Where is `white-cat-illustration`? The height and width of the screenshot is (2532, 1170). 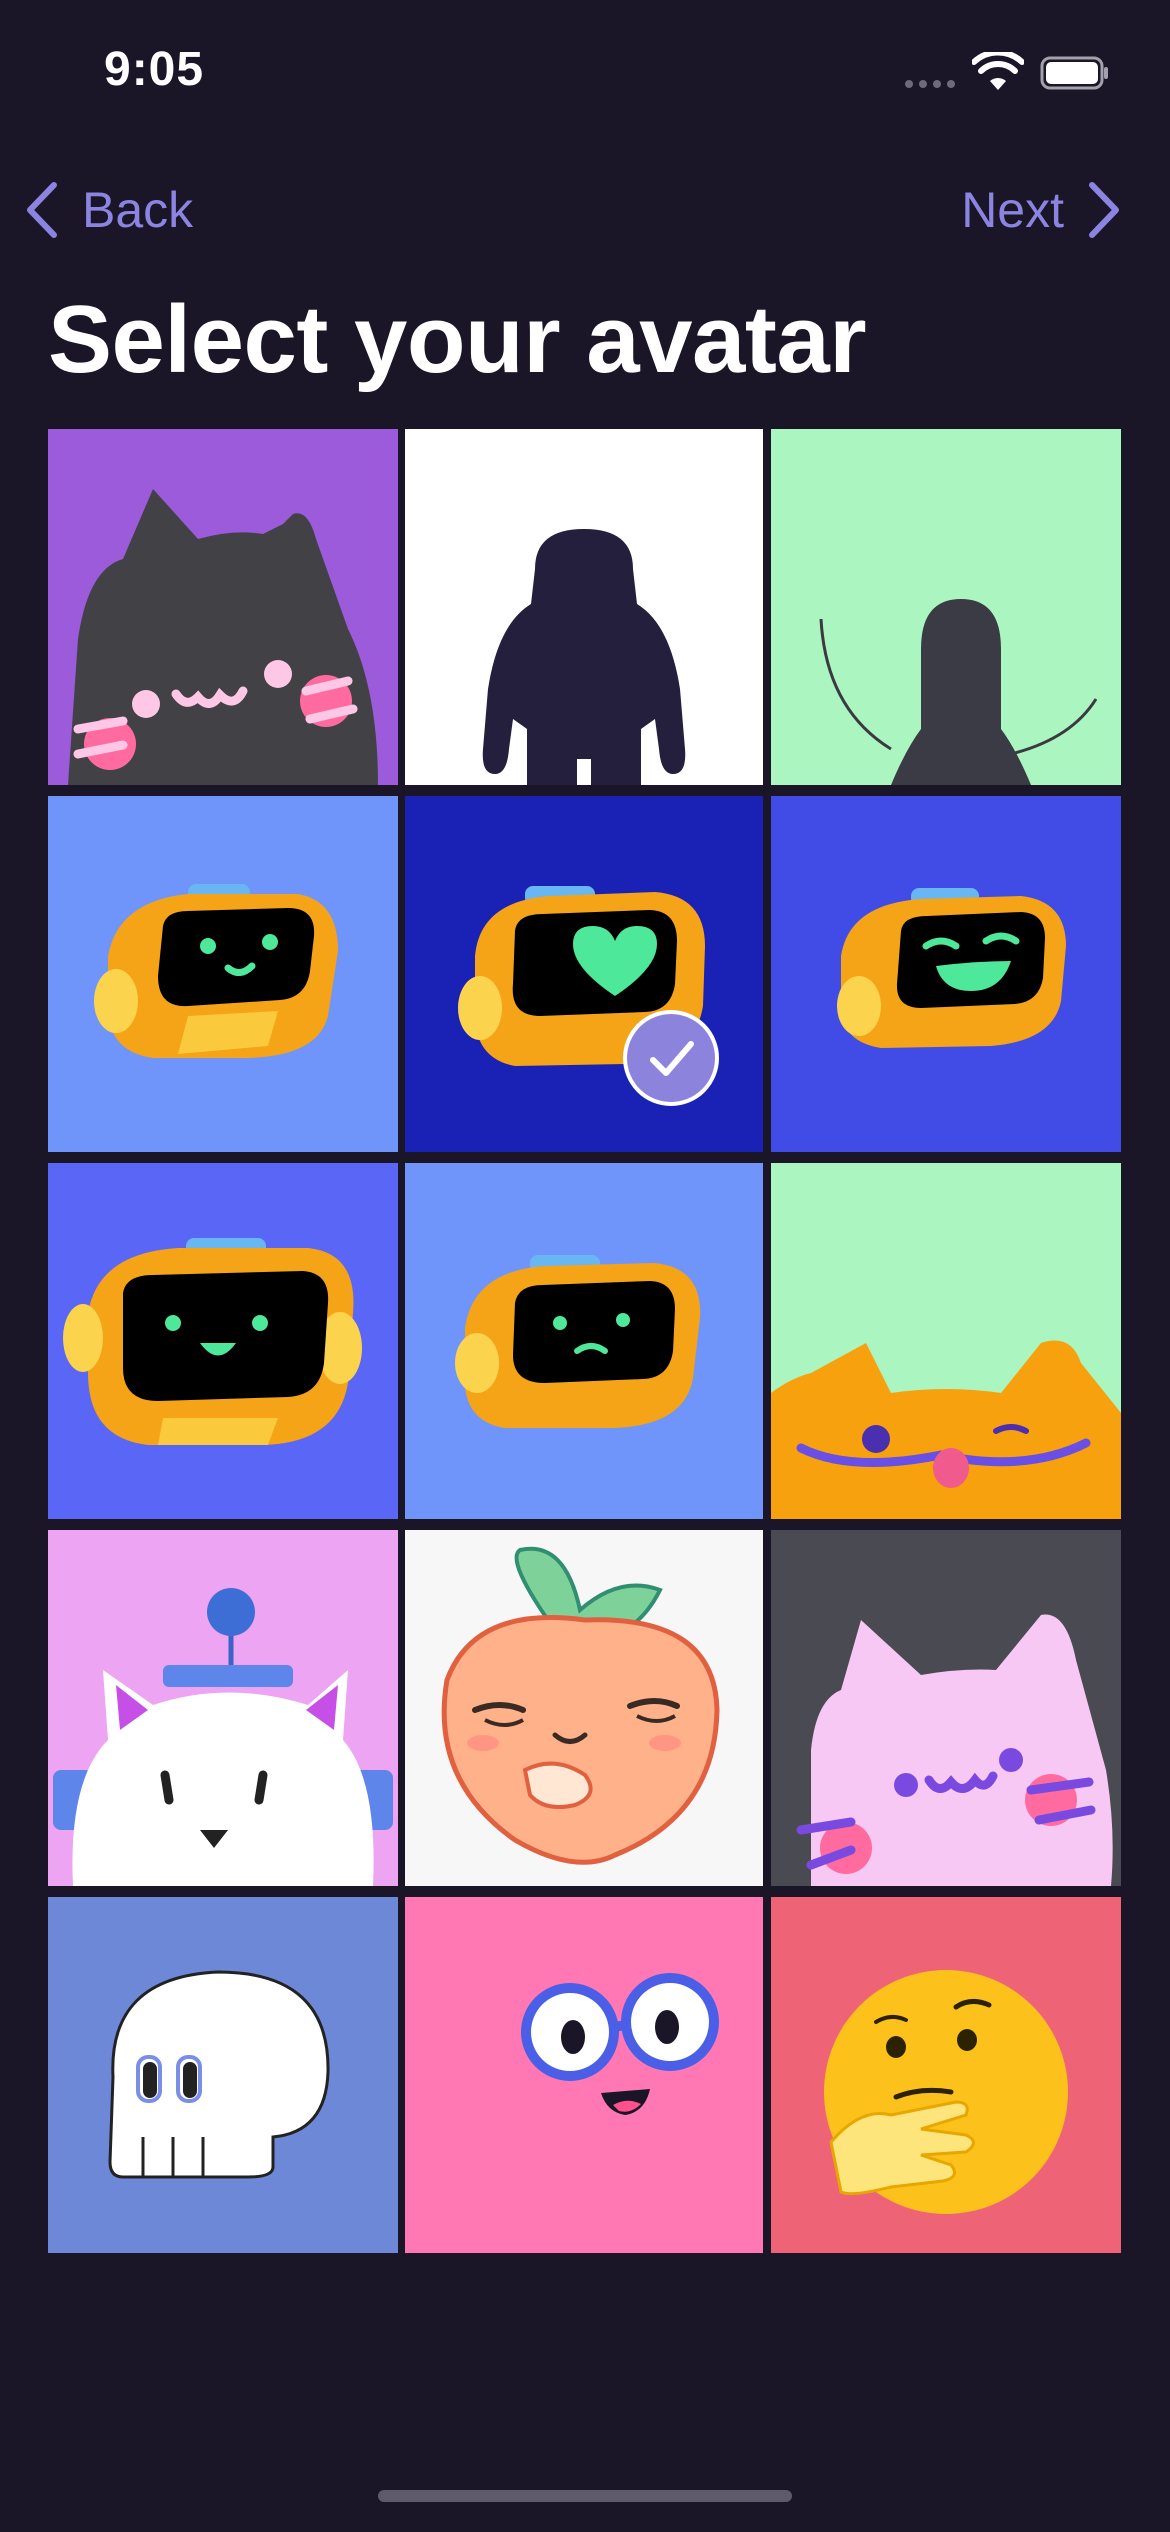 white-cat-illustration is located at coordinates (223, 1737).